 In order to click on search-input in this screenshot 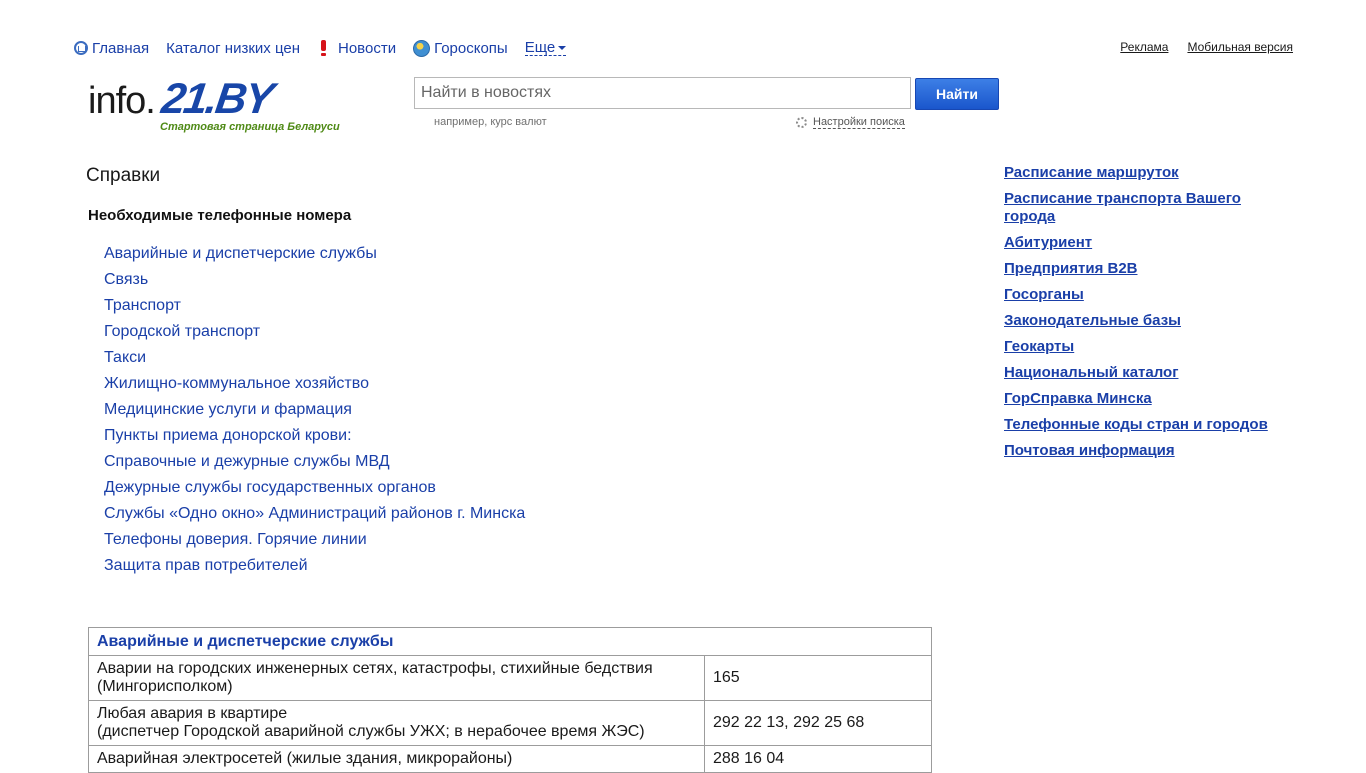, I will do `click(662, 93)`.